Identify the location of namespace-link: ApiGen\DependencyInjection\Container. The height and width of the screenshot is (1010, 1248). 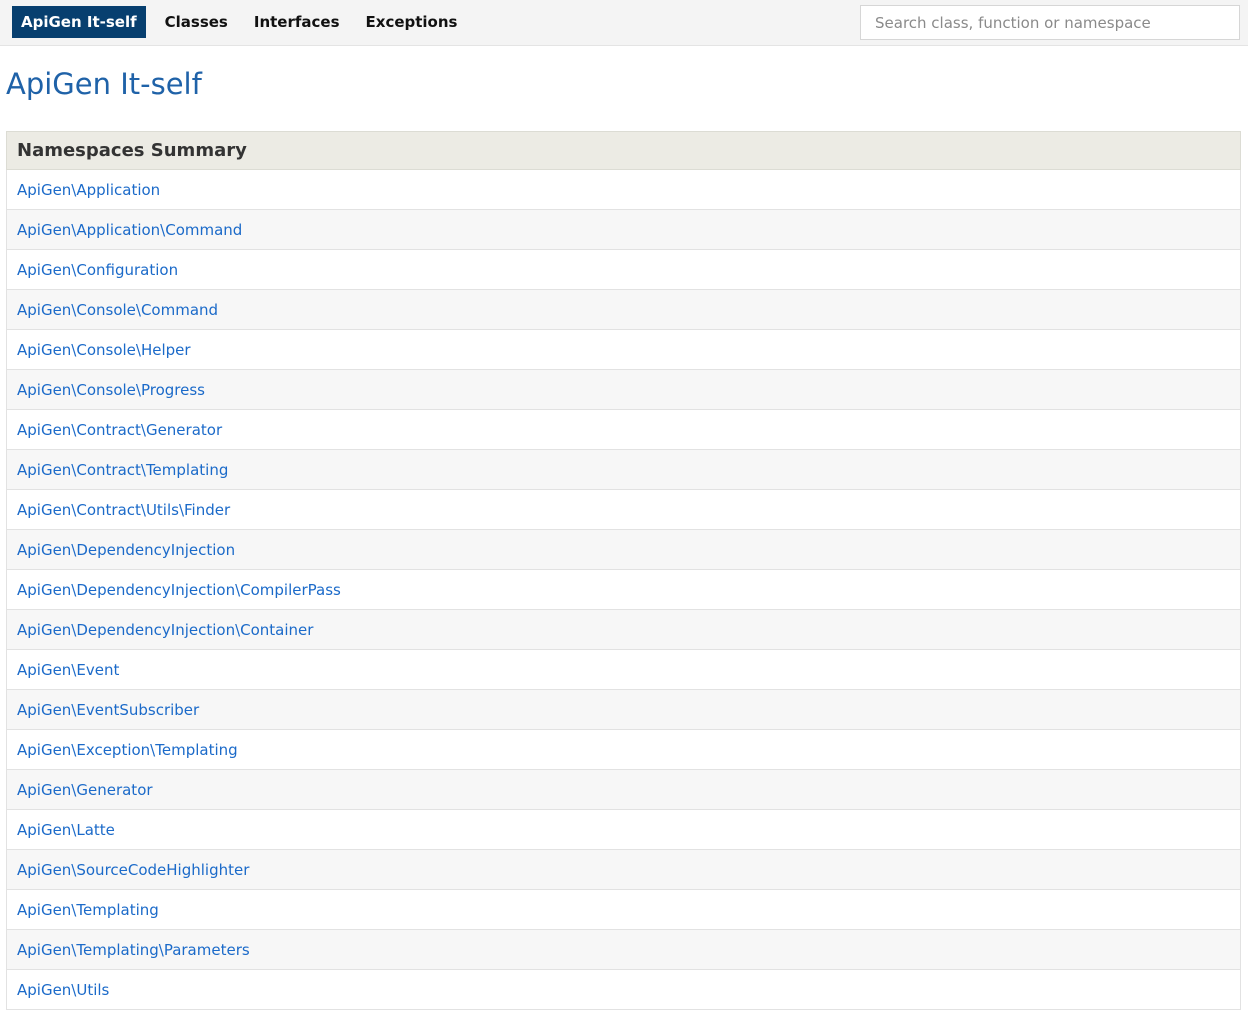
(165, 630).